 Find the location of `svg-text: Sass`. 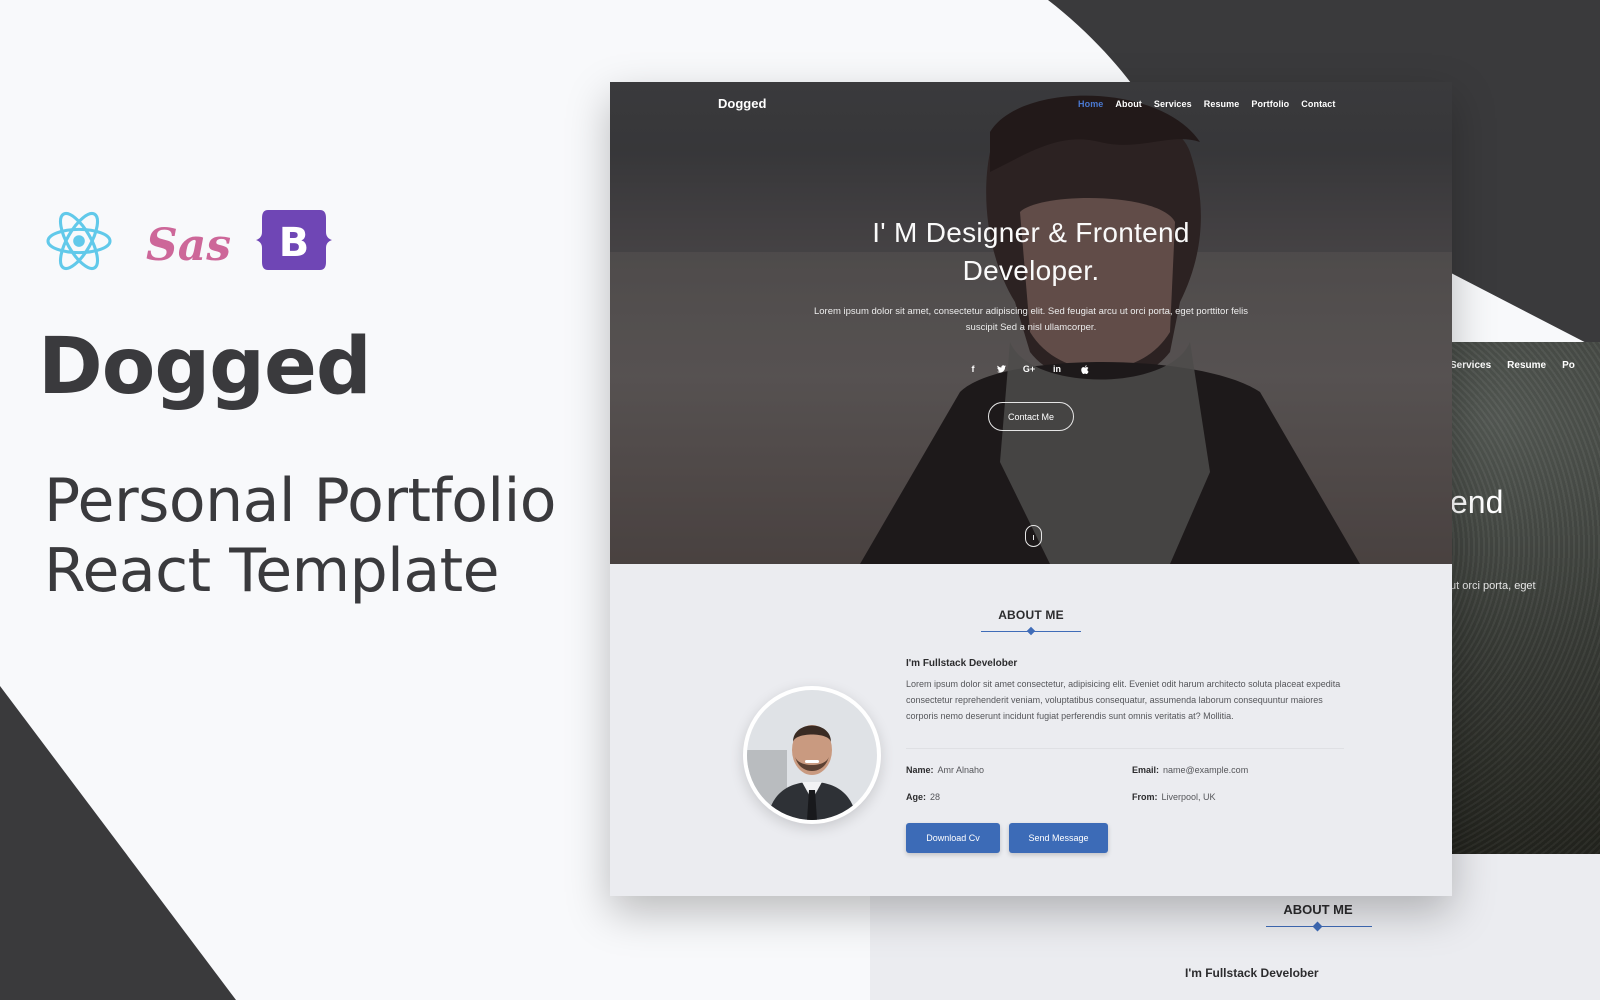

svg-text: Sass is located at coordinates (188, 245).